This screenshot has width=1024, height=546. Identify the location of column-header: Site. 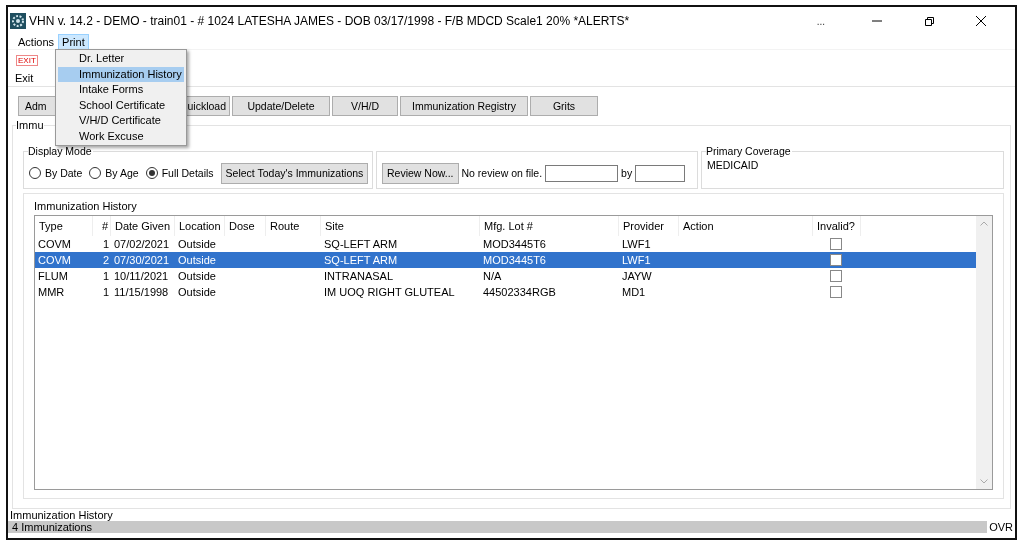
(400, 226).